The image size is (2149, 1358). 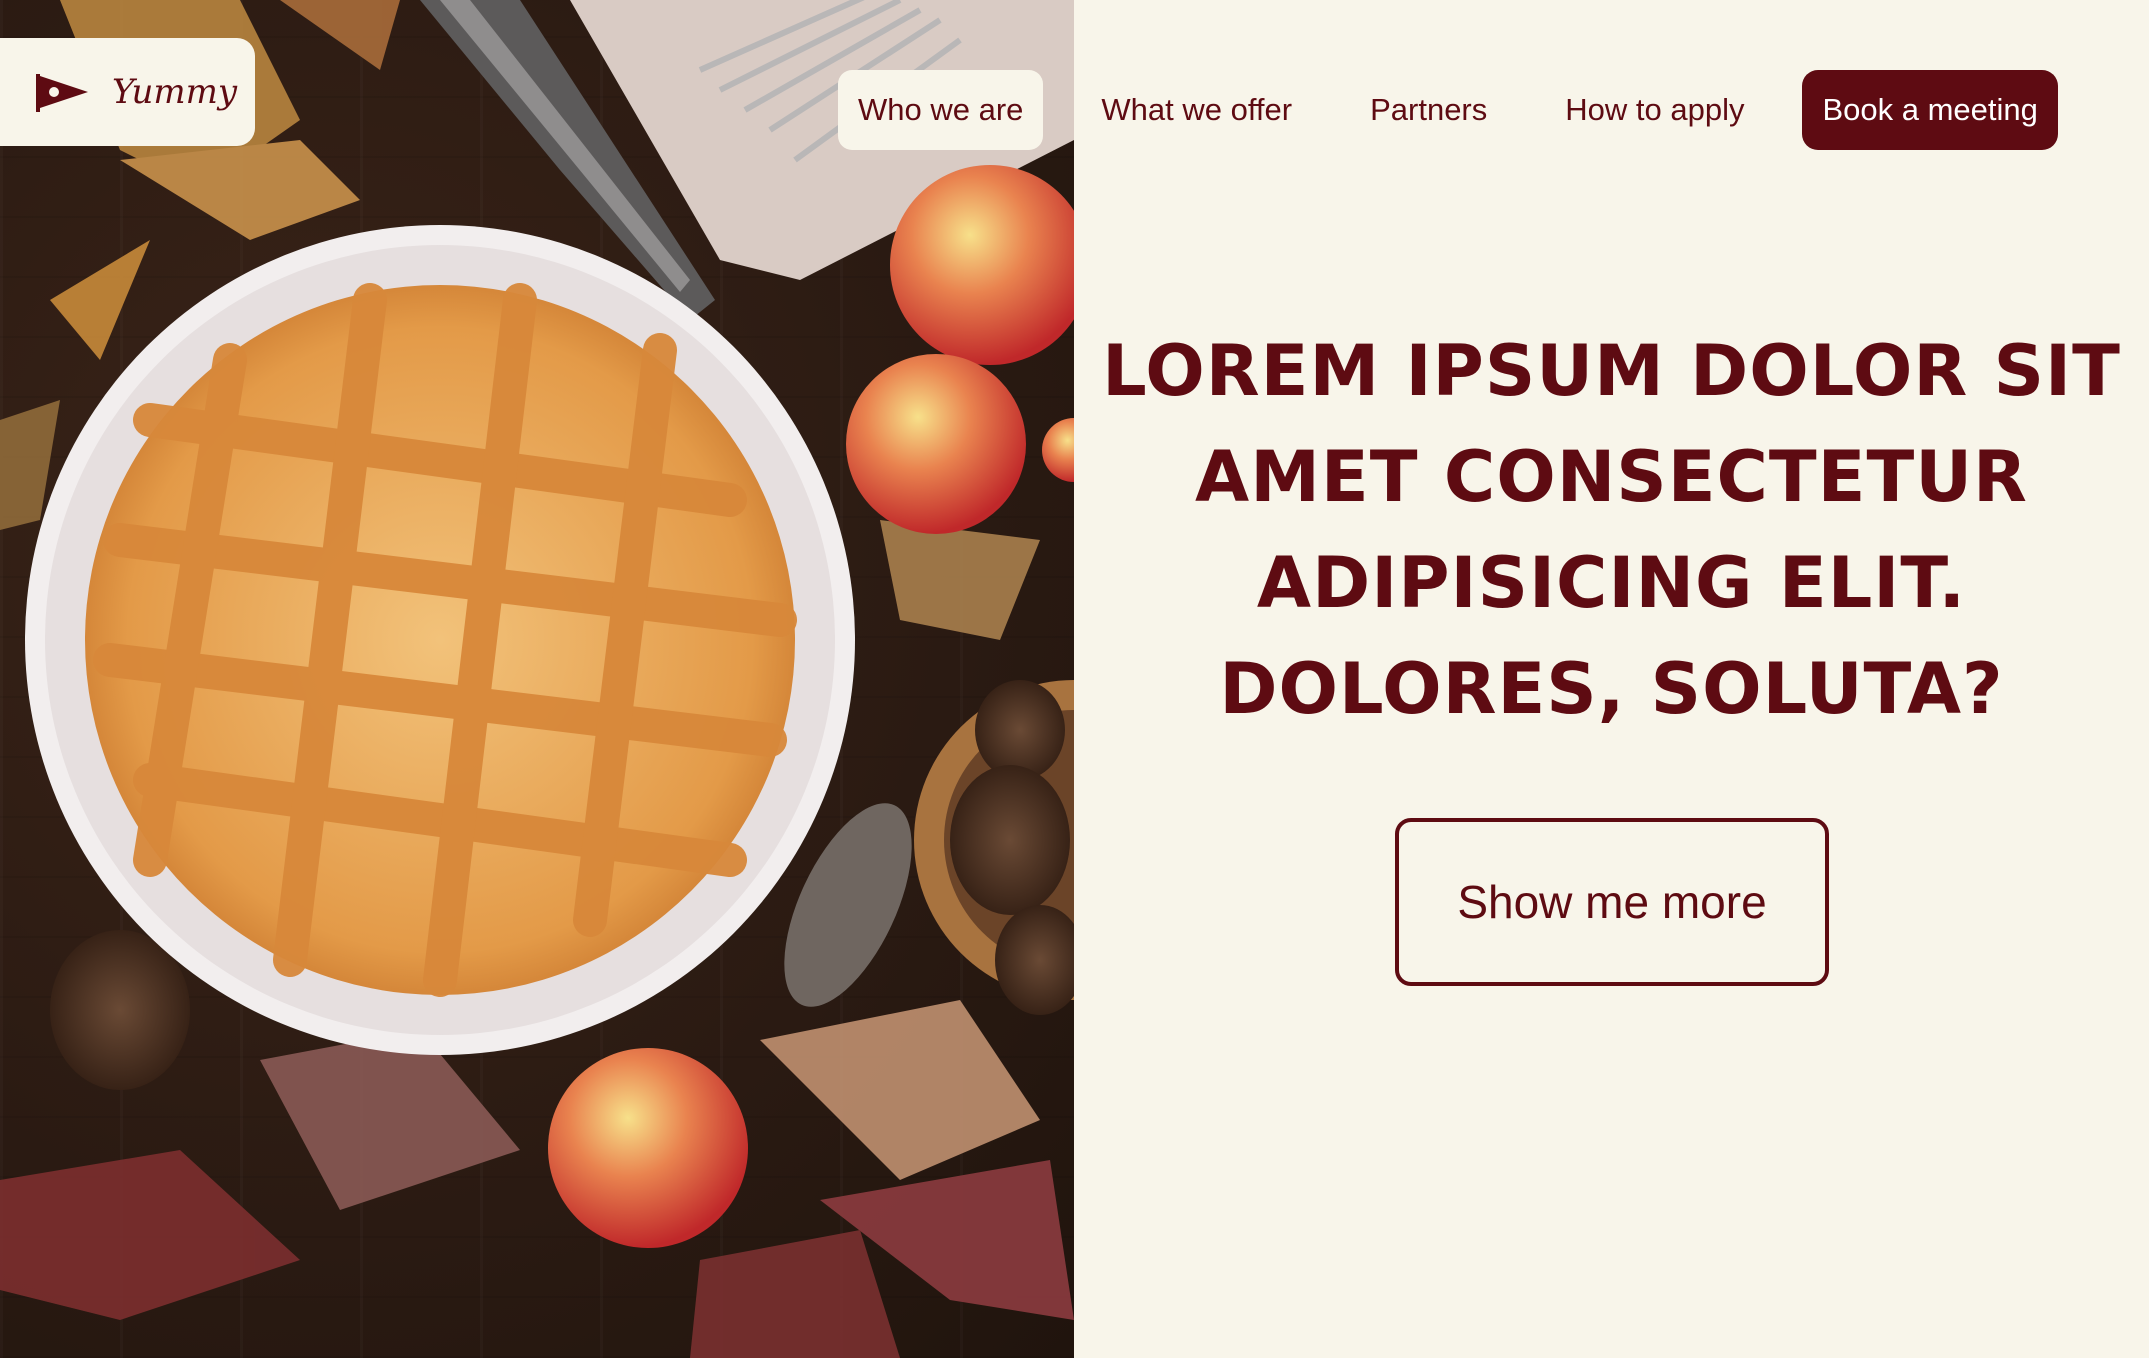 I want to click on book-meeting-button: Book a meeting, so click(x=1930, y=110).